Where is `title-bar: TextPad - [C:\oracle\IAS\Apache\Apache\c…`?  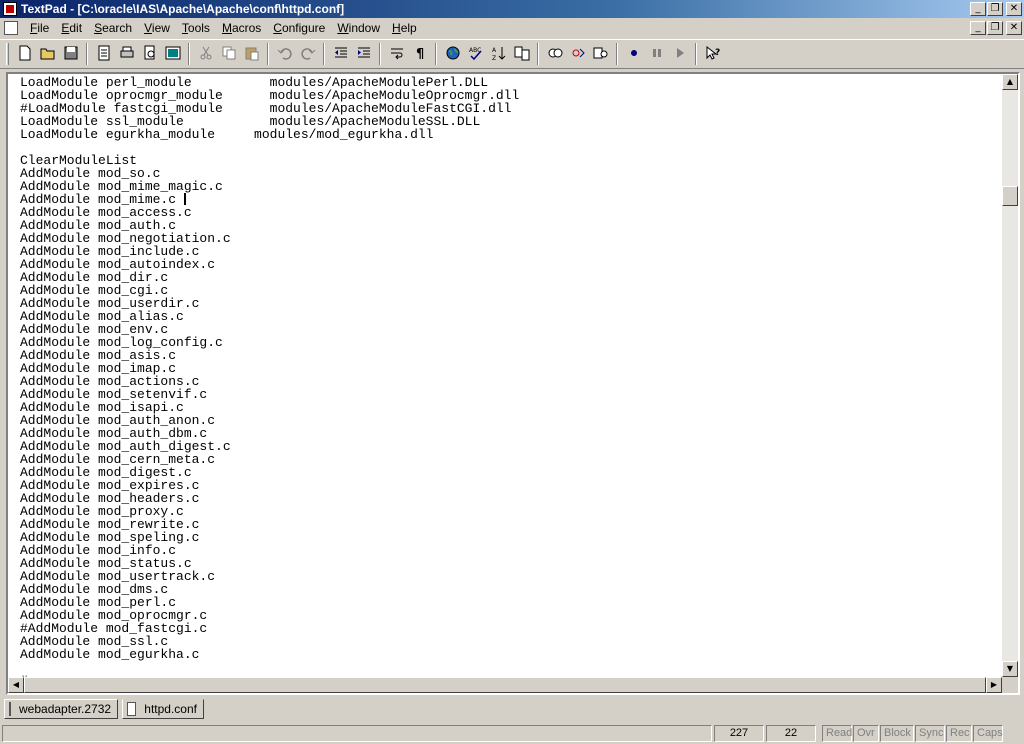 title-bar: TextPad - [C:\oracle\IAS\Apache\Apache\c… is located at coordinates (512, 9).